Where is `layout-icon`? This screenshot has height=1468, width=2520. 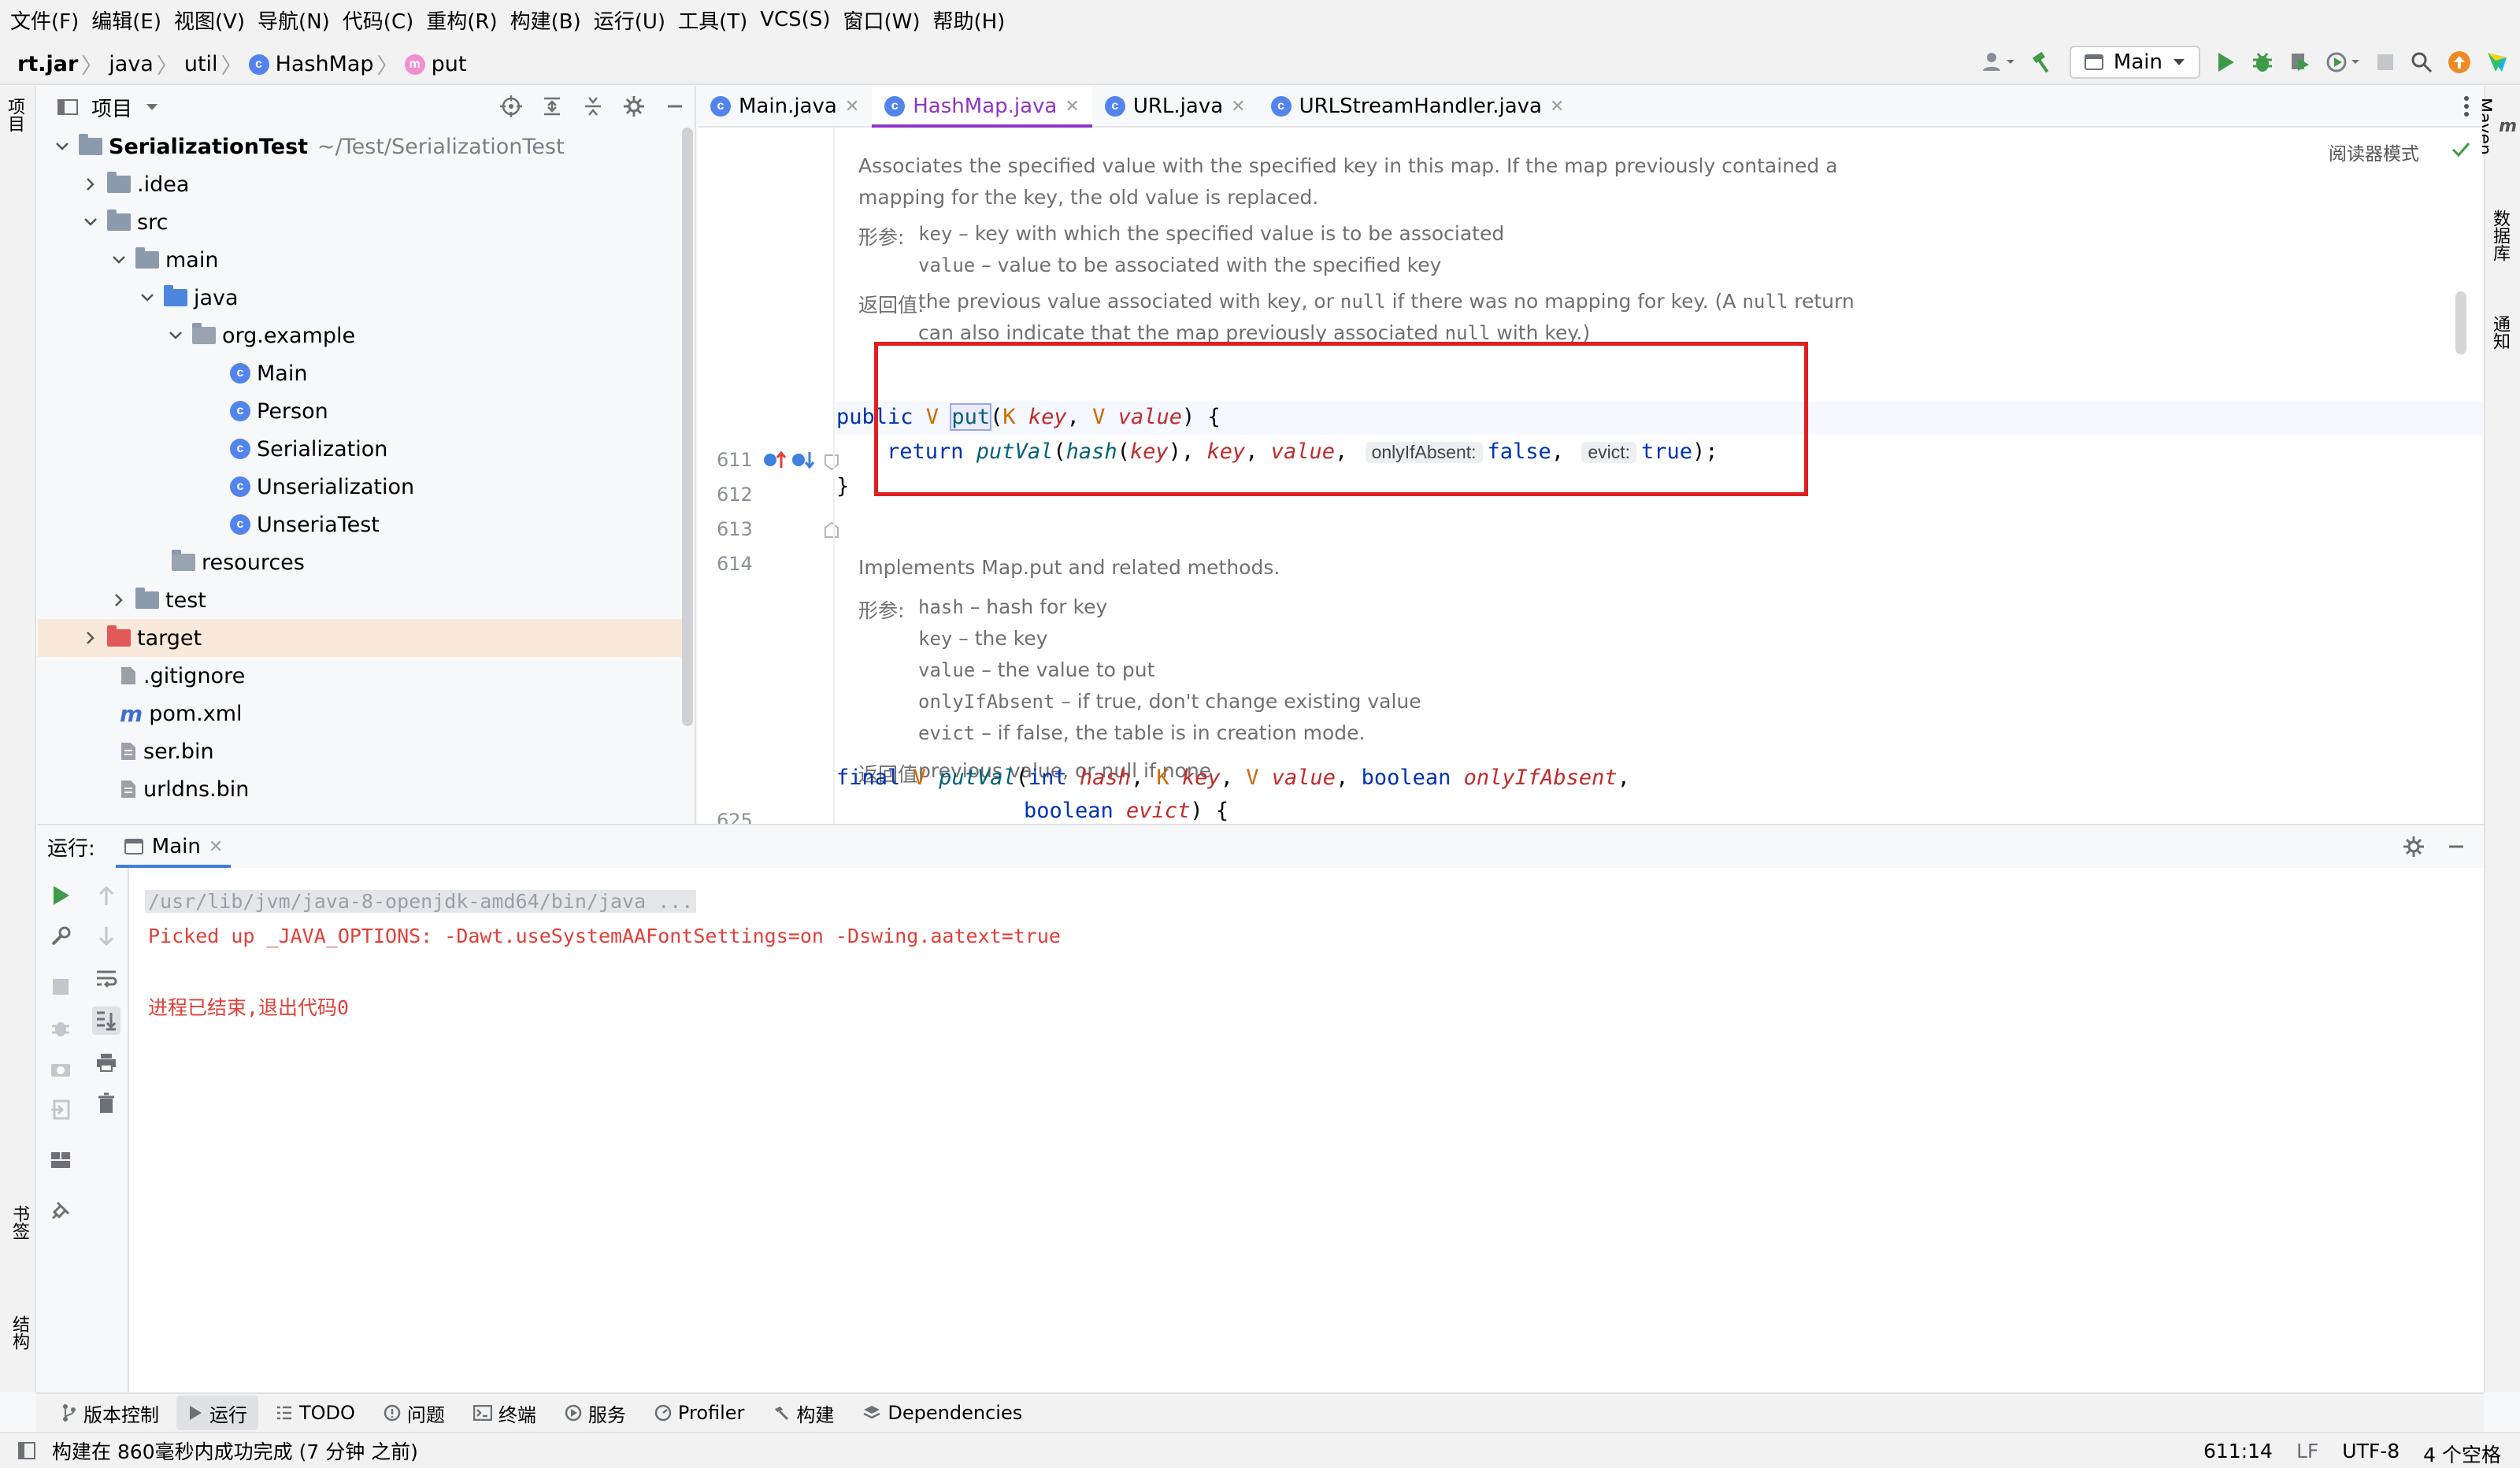 layout-icon is located at coordinates (60, 1160).